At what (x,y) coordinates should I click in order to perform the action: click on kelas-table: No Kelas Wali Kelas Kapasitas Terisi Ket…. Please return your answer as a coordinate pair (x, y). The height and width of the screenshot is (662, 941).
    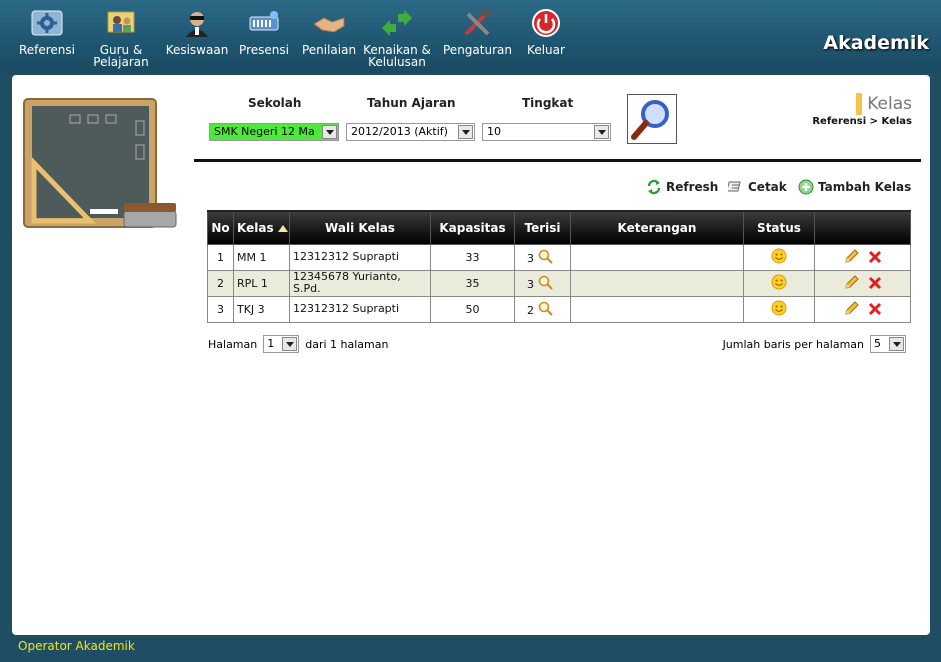
    Looking at the image, I should click on (559, 266).